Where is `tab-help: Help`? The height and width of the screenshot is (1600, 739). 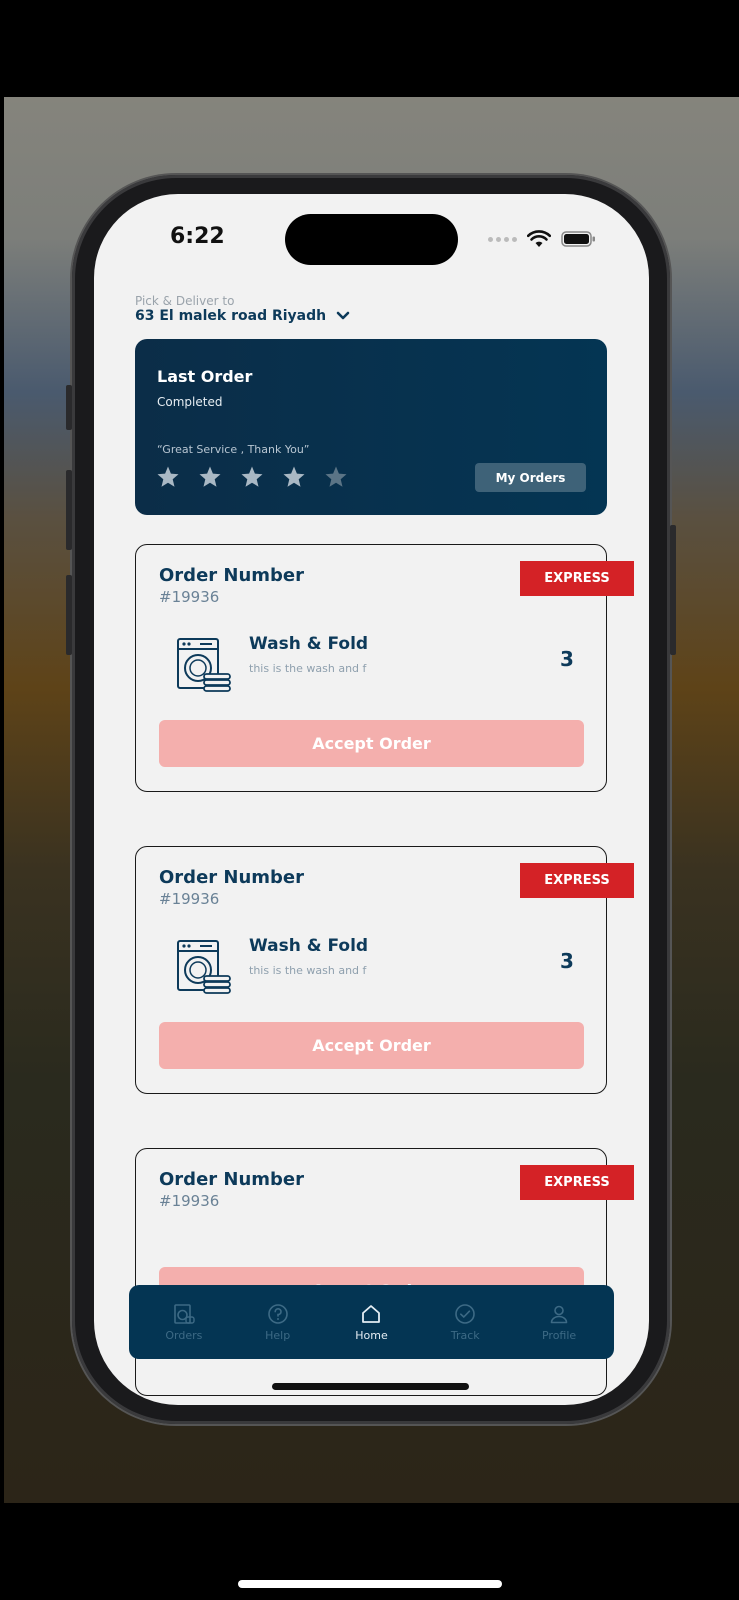
tab-help: Help is located at coordinates (278, 1322).